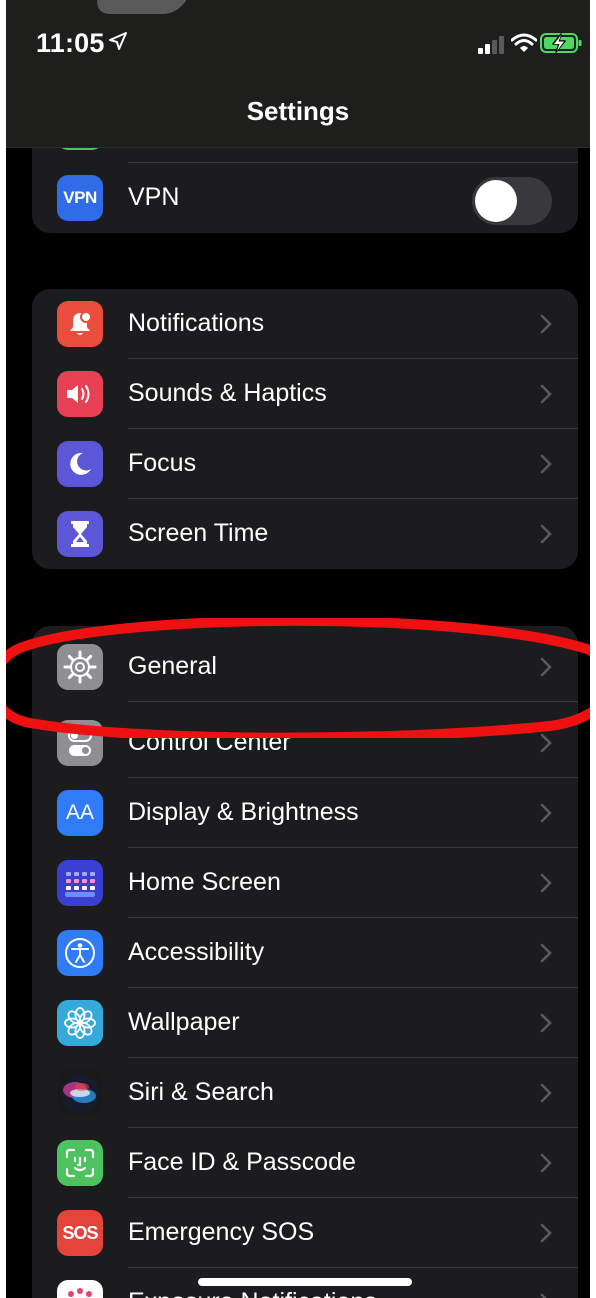 This screenshot has width=596, height=1298. I want to click on face-id-icon, so click(80, 1163).